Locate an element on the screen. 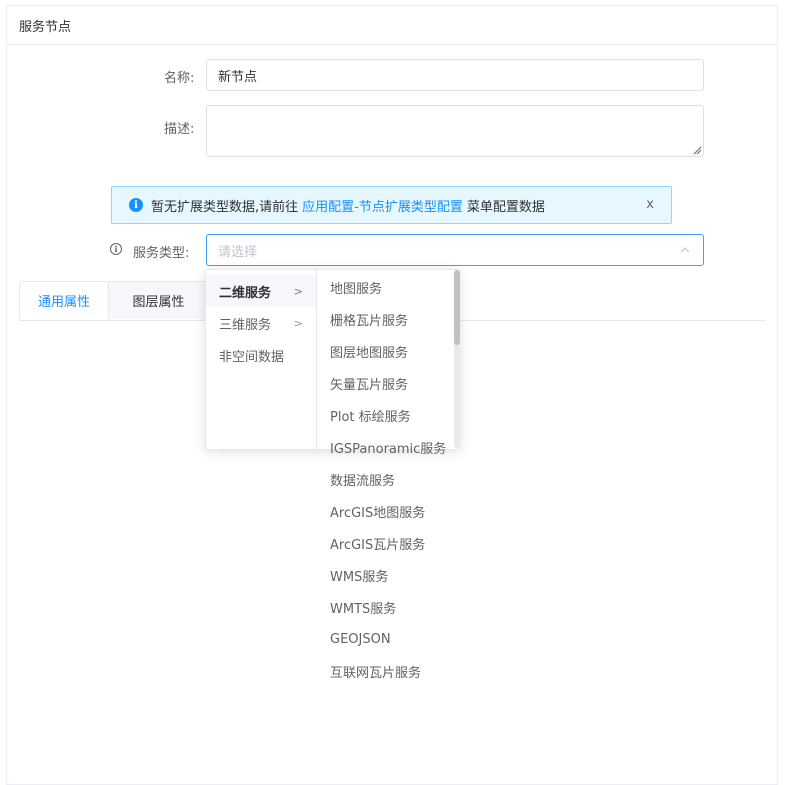 The height and width of the screenshot is (785, 806). service-type-select: 请选择 is located at coordinates (455, 250).